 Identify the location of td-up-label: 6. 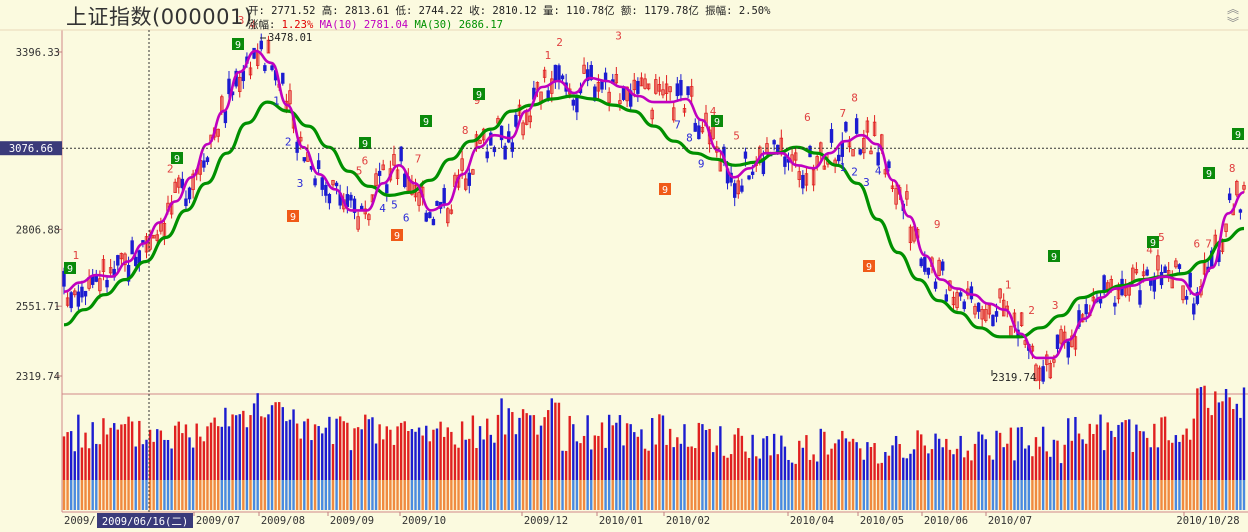
(1196, 244).